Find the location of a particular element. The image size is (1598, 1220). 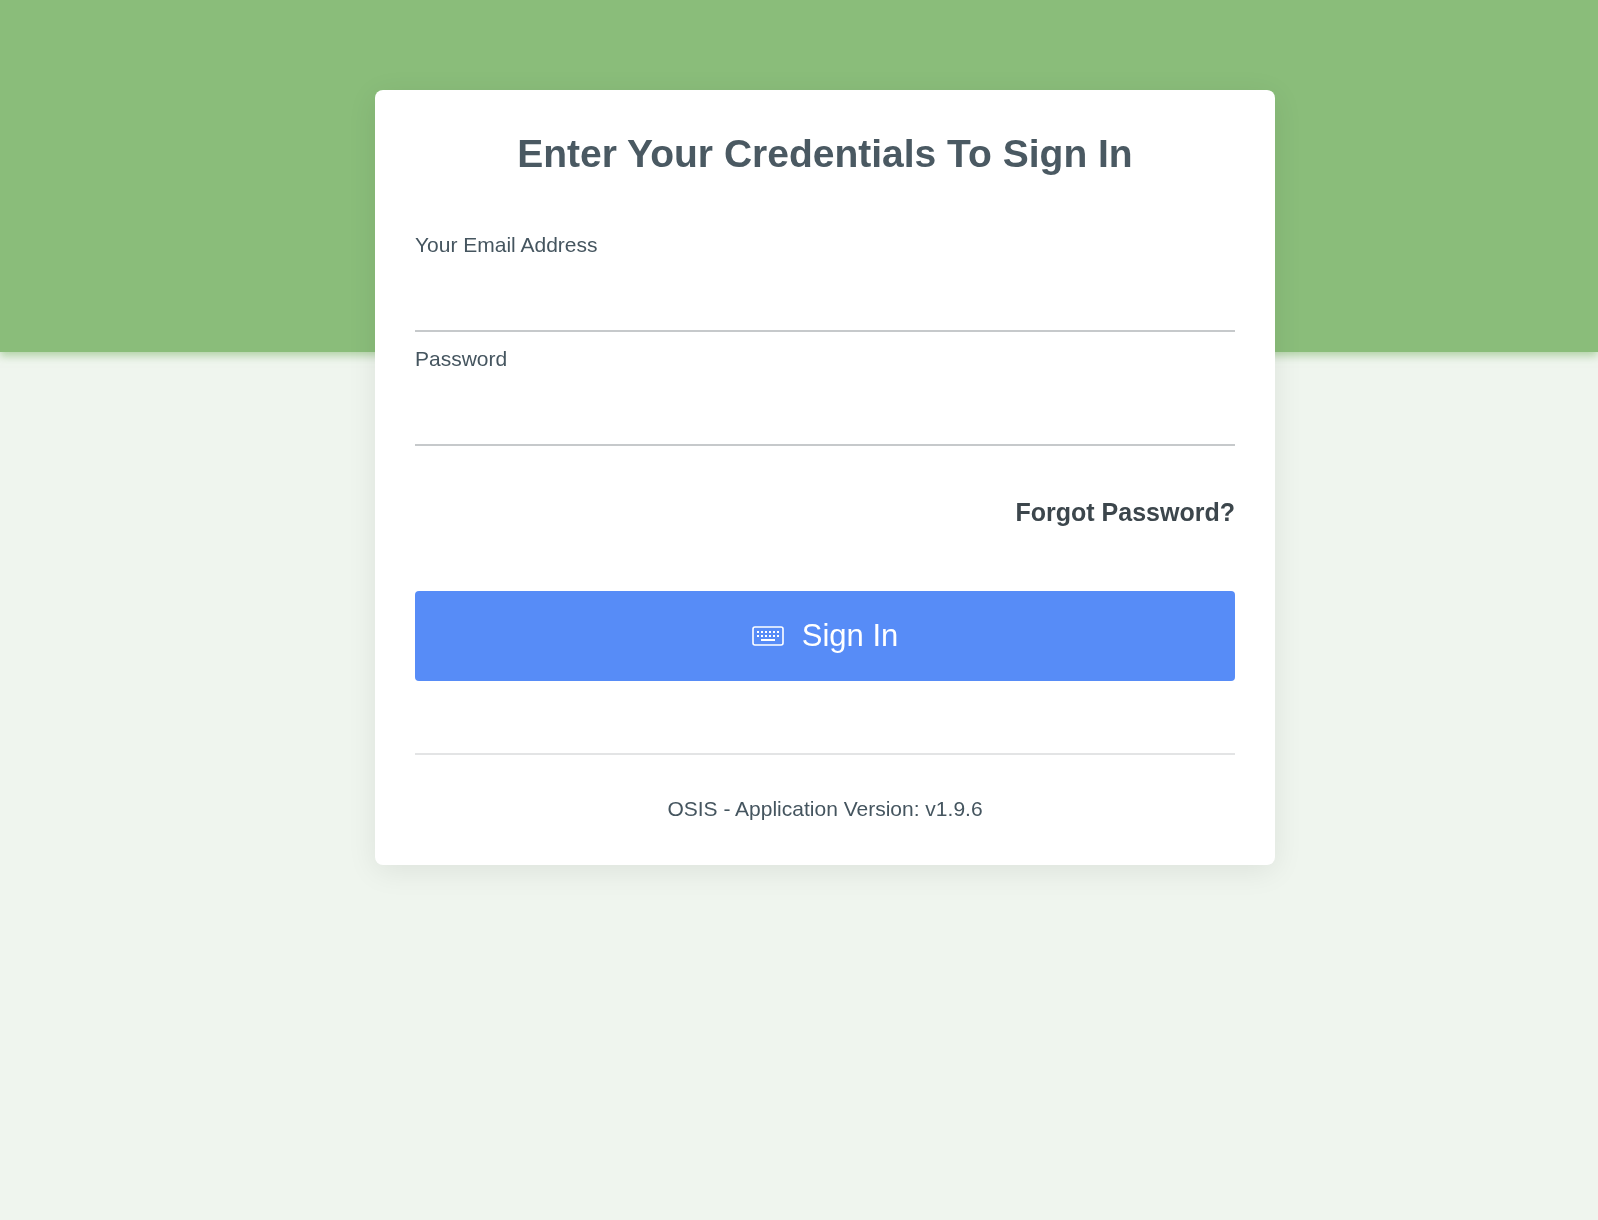

form-title: Enter Your Credentials To Sign In is located at coordinates (825, 154).